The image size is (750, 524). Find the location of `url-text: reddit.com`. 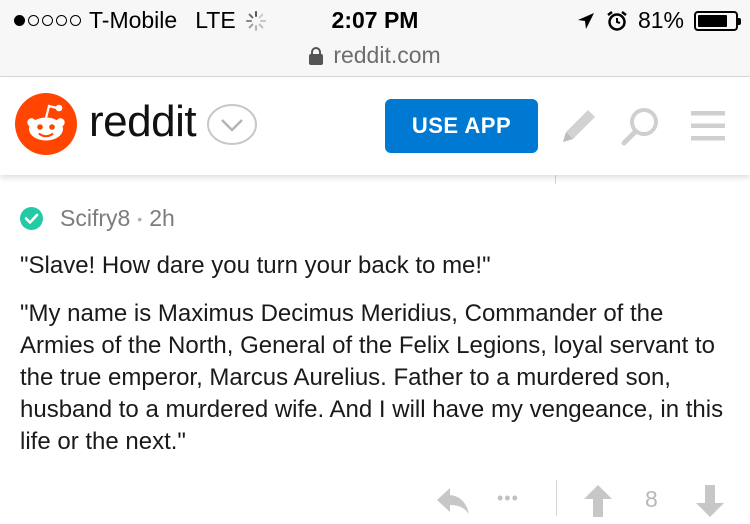

url-text: reddit.com is located at coordinates (387, 55).